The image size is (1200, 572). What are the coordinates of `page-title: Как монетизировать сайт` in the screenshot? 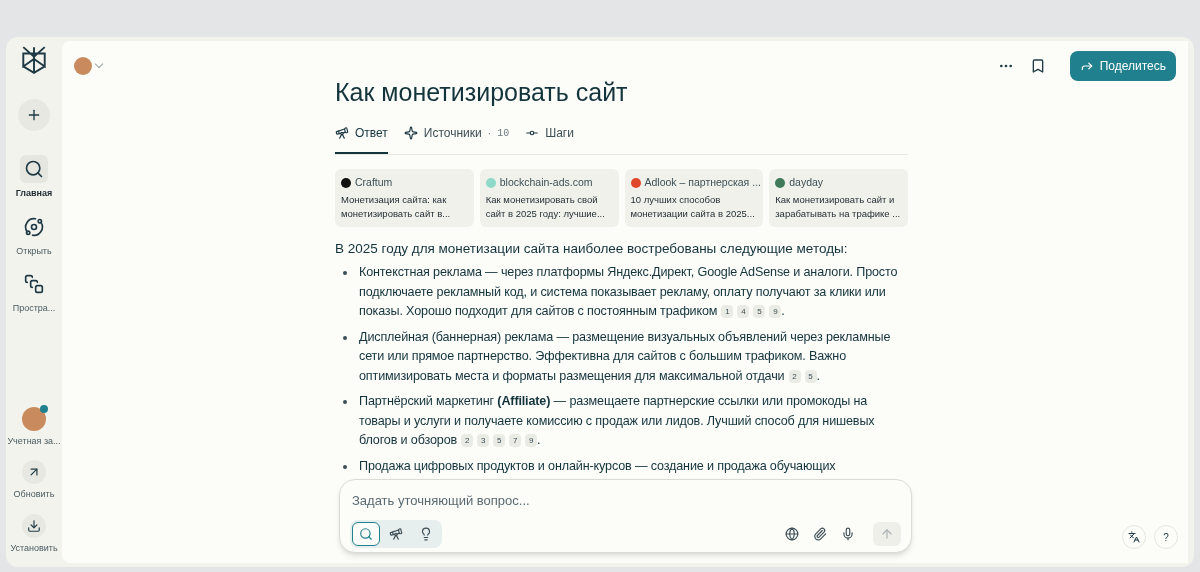 It's located at (482, 92).